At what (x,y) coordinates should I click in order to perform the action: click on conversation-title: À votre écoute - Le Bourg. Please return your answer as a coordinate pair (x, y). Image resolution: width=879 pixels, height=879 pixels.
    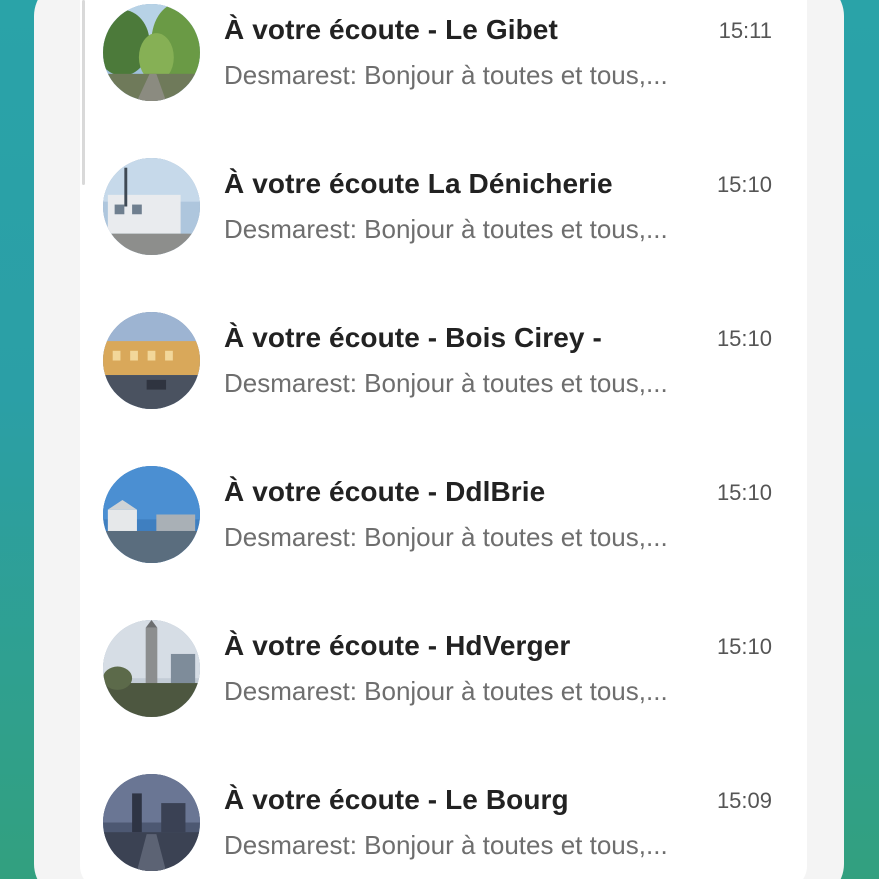
    Looking at the image, I should click on (396, 799).